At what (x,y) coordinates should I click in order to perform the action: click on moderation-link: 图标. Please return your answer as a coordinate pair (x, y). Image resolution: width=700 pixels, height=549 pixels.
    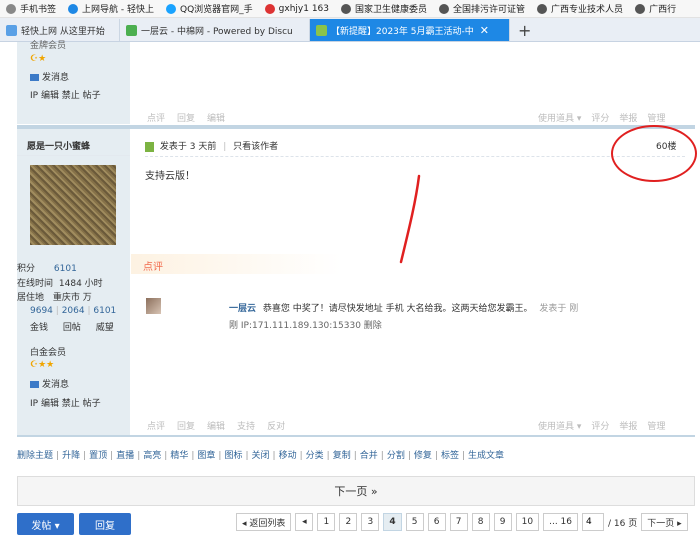
    Looking at the image, I should click on (233, 456).